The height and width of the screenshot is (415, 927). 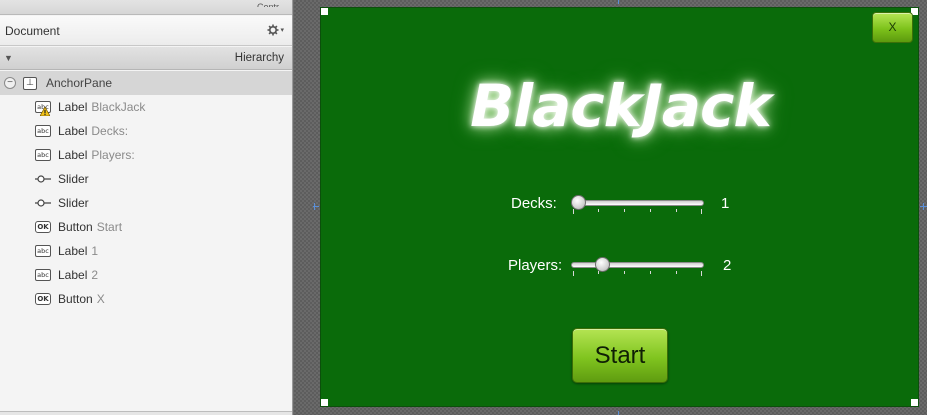 I want to click on tree-item-text: Label Decks:, so click(x=93, y=131).